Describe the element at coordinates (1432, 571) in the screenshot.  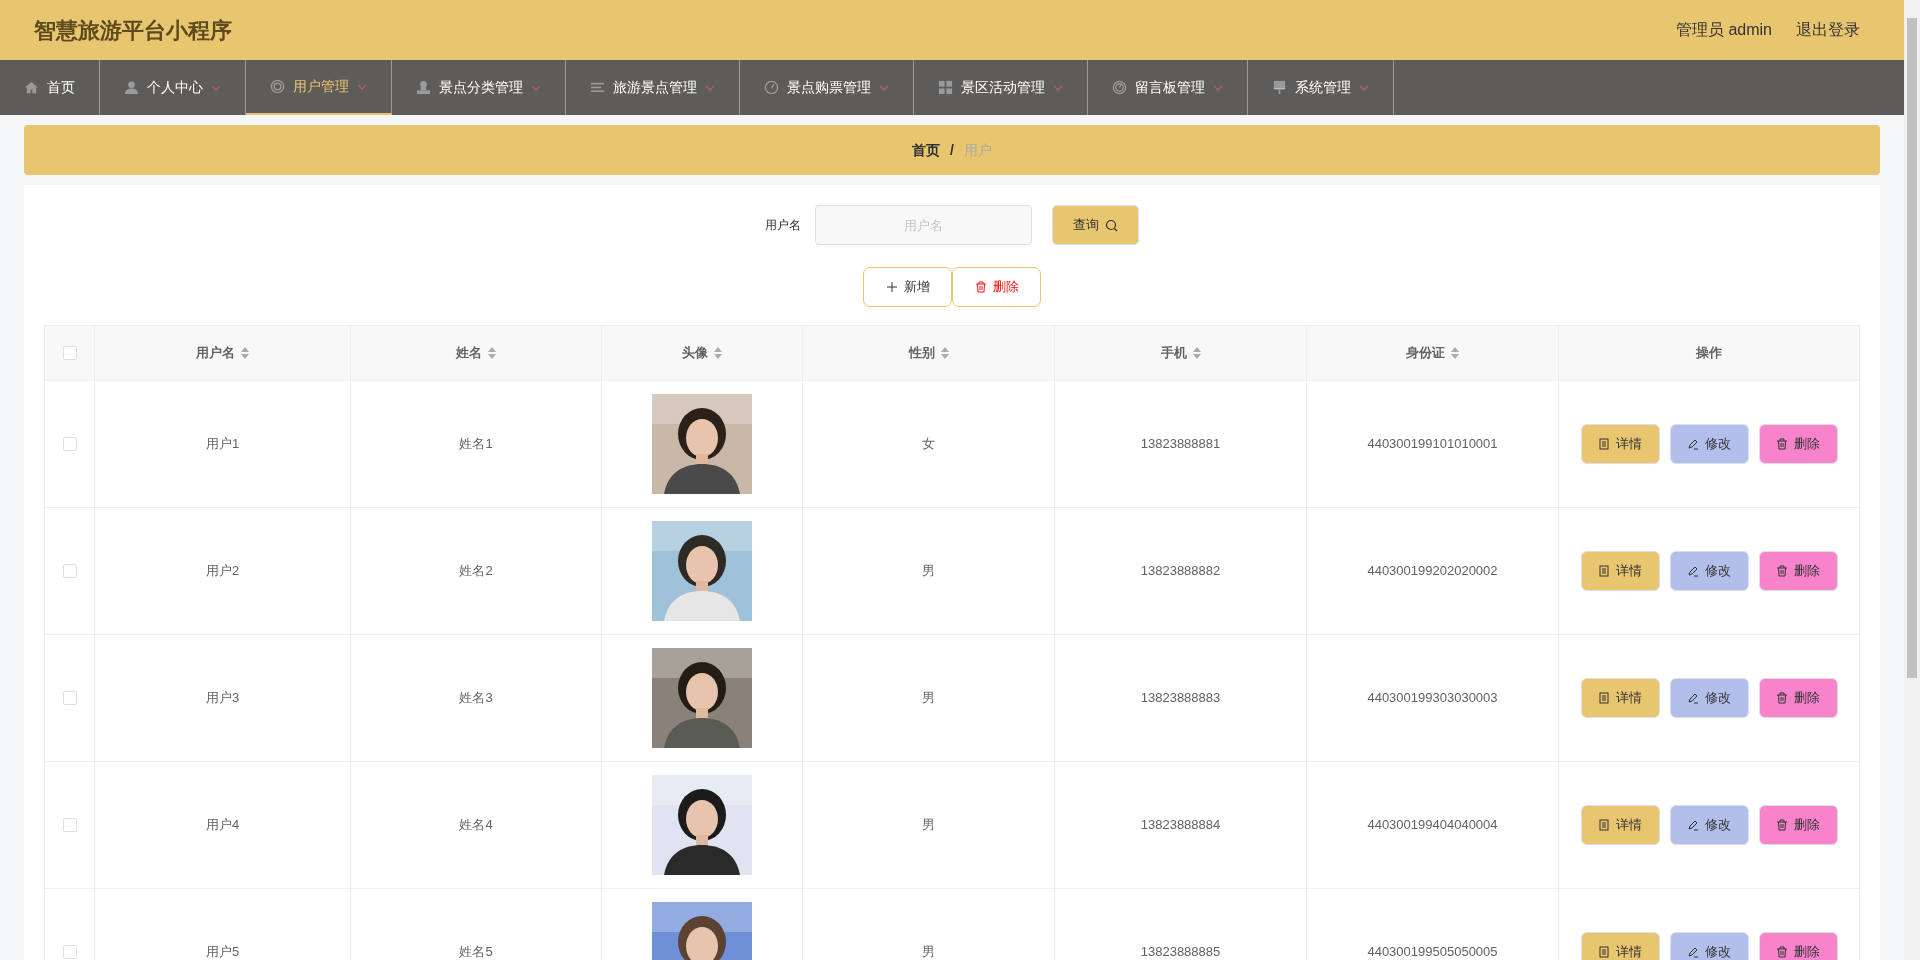
I see `table-cell-text: 440300199202020002` at that location.